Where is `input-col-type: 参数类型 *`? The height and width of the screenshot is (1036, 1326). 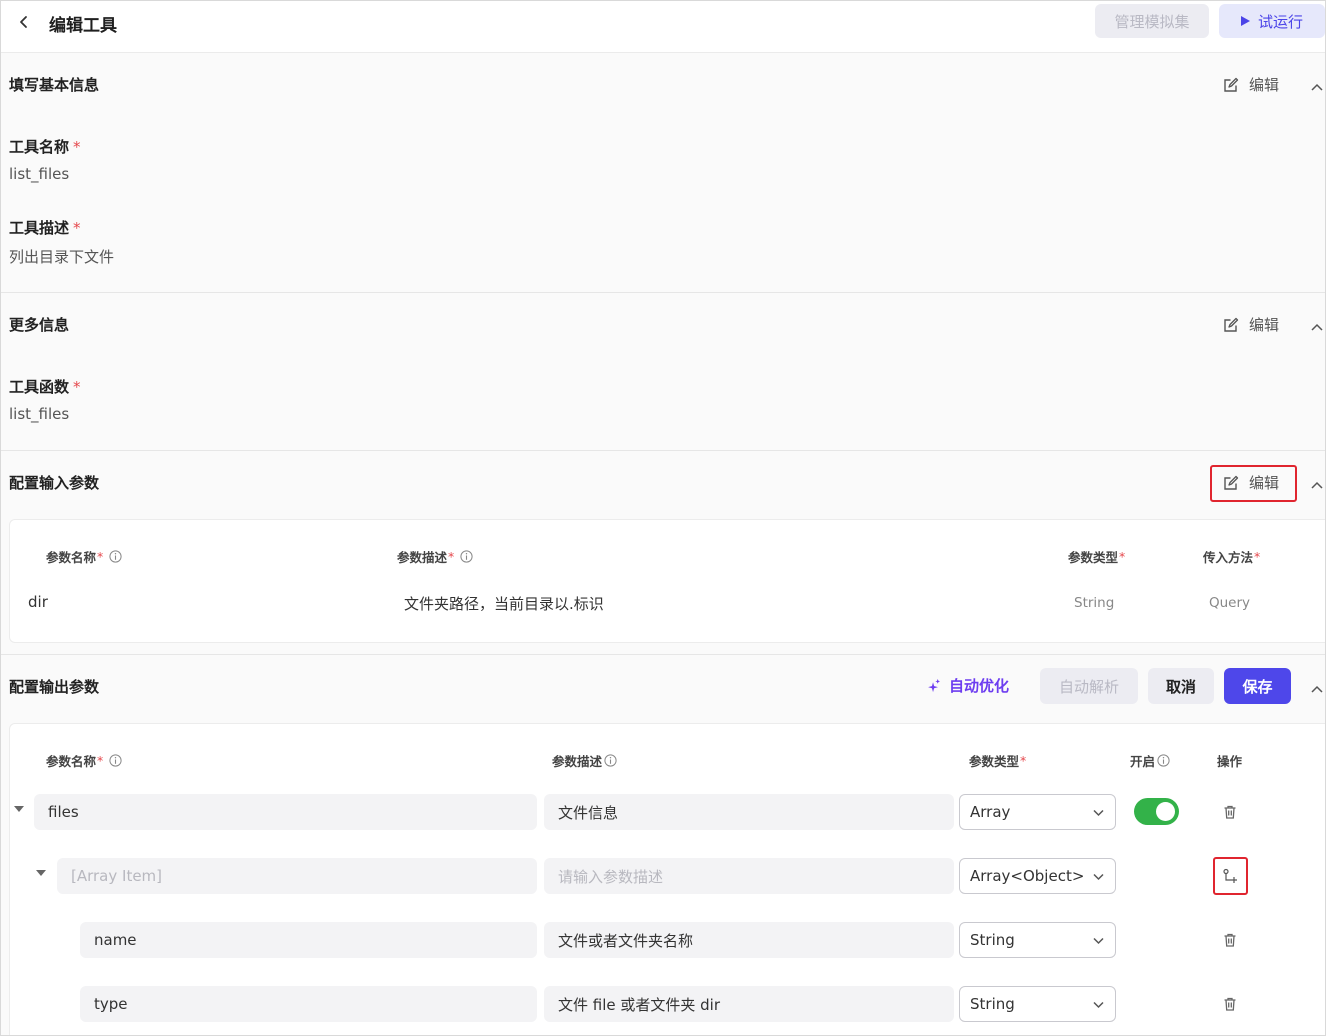
input-col-type: 参数类型 * is located at coordinates (1097, 557).